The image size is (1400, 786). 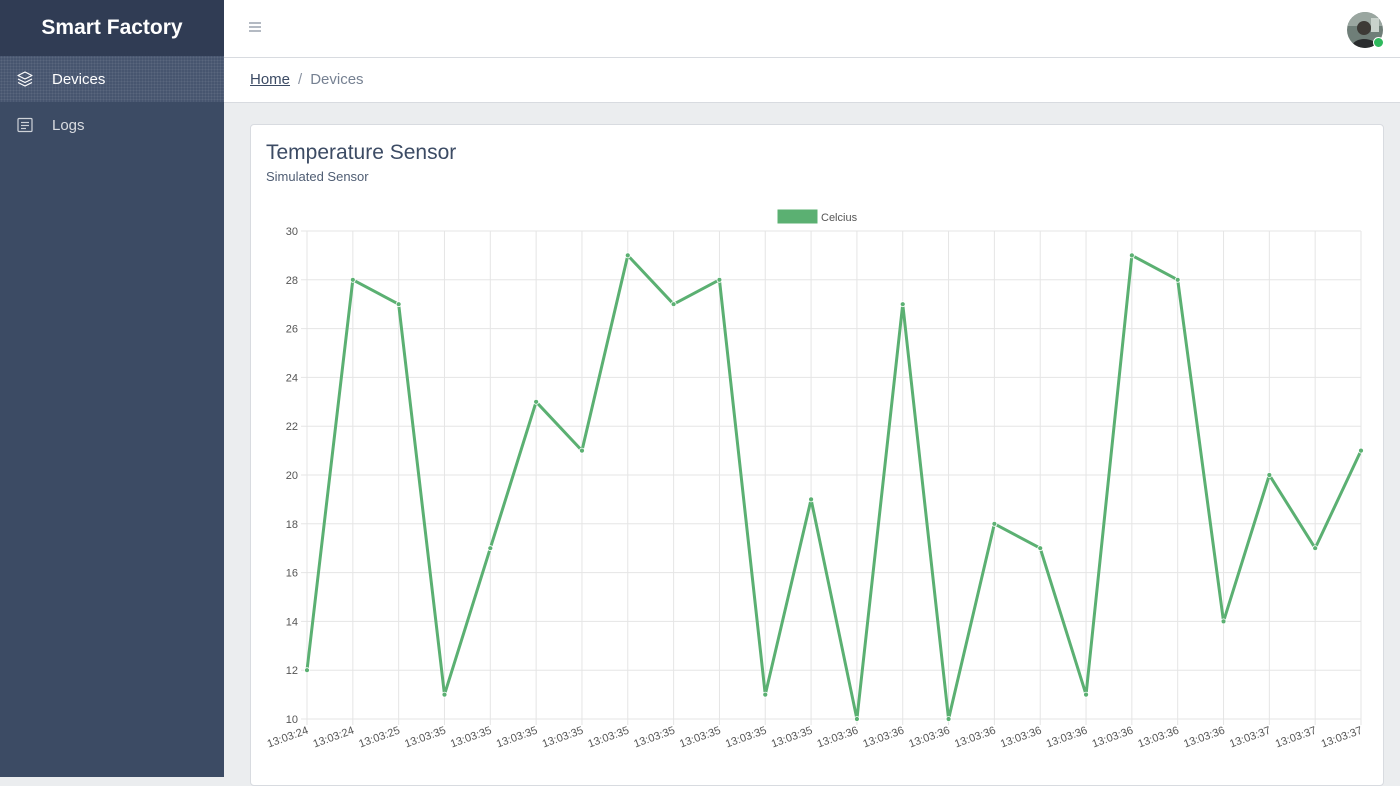 What do you see at coordinates (379, 738) in the screenshot?
I see `x-tick-label: 13:03:25` at bounding box center [379, 738].